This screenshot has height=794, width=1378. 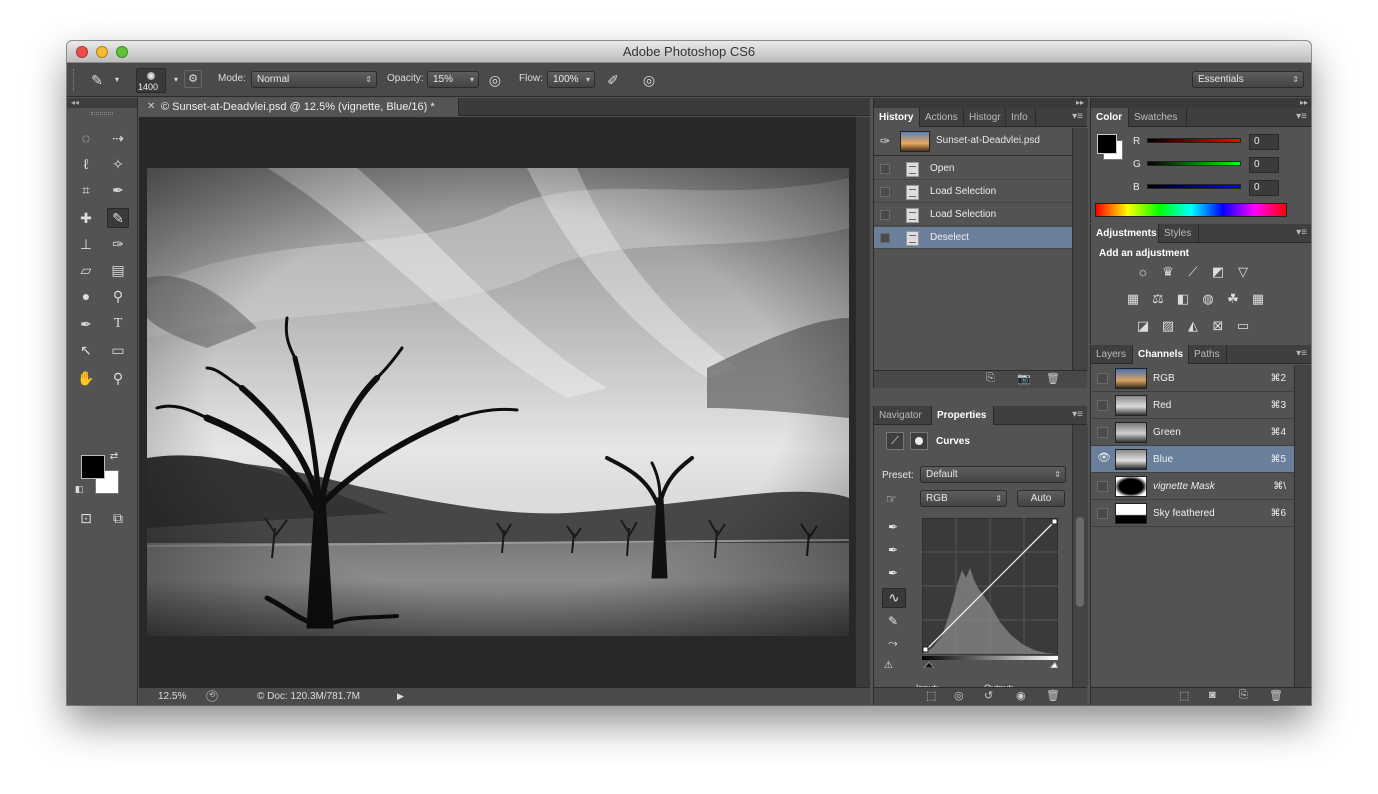 I want to click on type-tool-icon: T, so click(x=118, y=324).